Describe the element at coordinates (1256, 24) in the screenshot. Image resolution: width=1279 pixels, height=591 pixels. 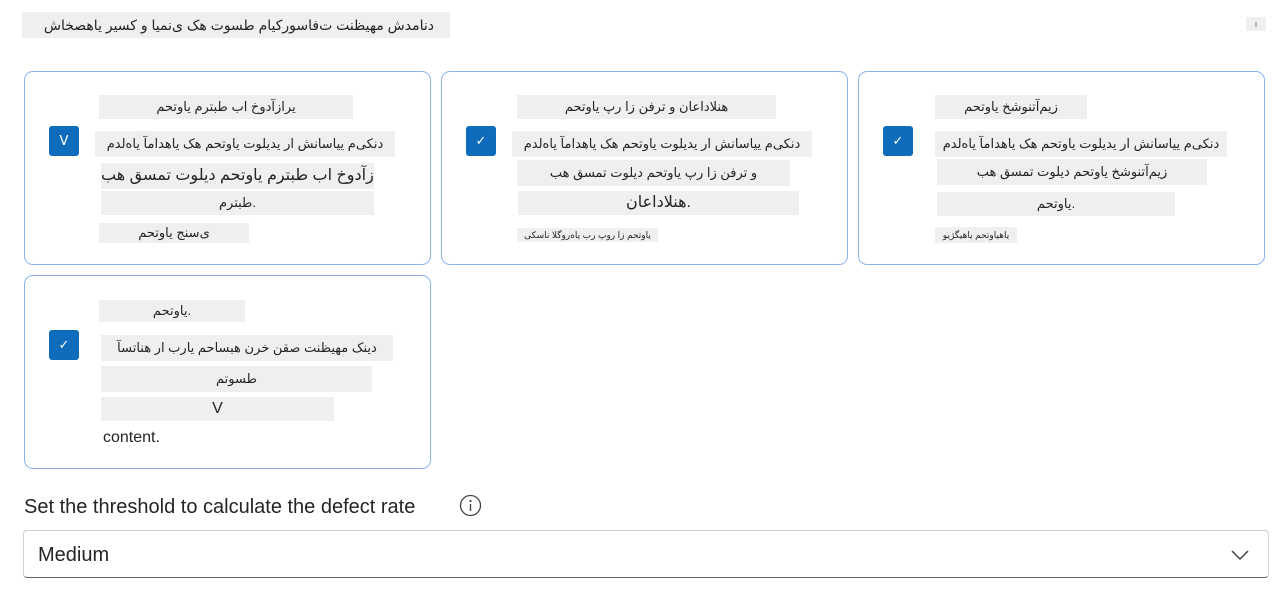
I see `corner-indicator: ı` at that location.